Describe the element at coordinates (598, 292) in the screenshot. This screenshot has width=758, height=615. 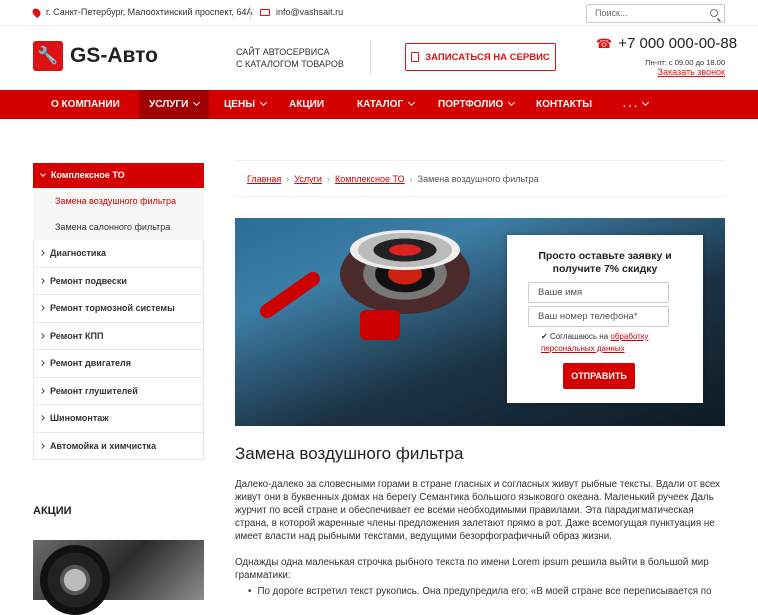
I see `name-field: Ваше имя` at that location.